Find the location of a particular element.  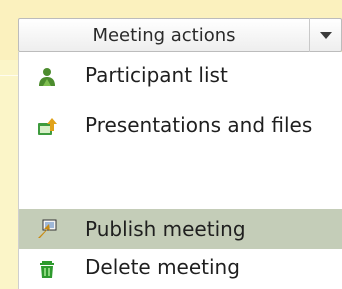

menu-item-delete-meeting: Delete meeting is located at coordinates (180, 271).